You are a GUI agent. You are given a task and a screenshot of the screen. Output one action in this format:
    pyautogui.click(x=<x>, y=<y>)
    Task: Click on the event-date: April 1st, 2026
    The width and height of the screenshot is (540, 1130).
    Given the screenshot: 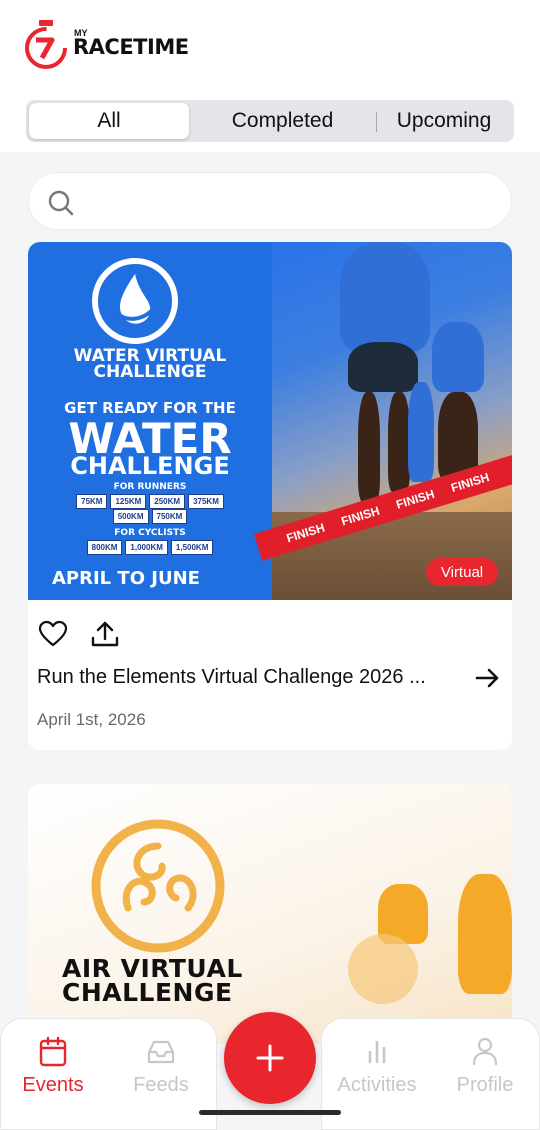 What is the action you would take?
    pyautogui.click(x=91, y=719)
    